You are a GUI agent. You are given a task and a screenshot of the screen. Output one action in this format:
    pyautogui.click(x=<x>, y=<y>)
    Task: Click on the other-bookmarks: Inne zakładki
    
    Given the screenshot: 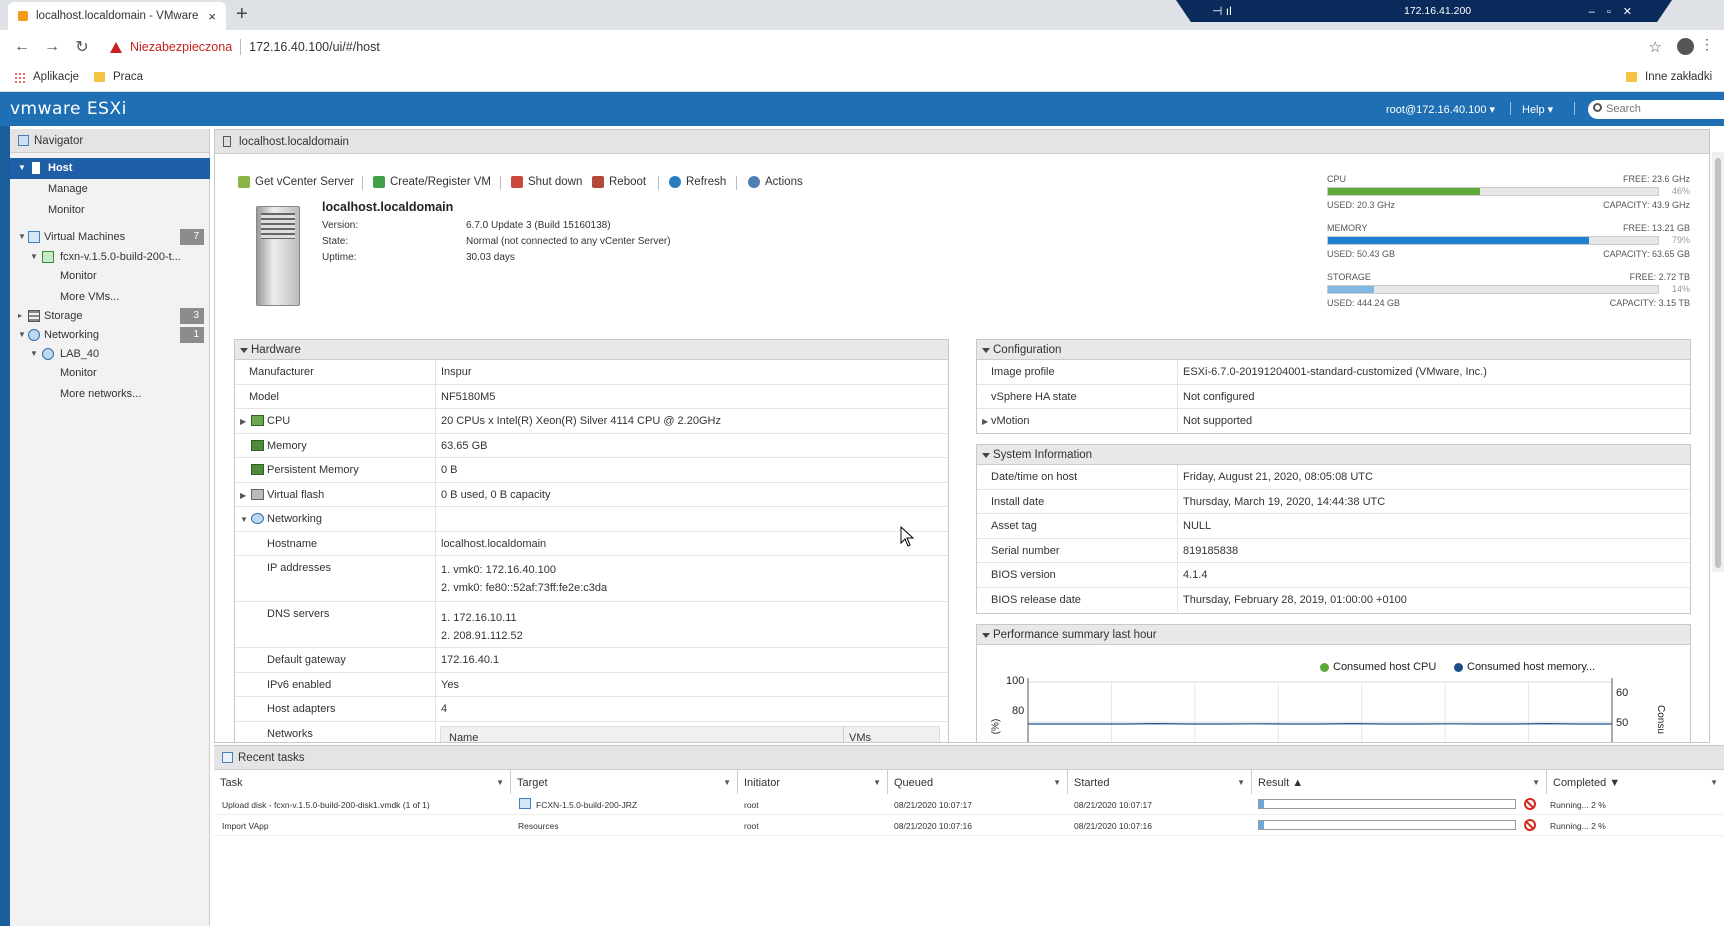 What is the action you would take?
    pyautogui.click(x=1669, y=77)
    